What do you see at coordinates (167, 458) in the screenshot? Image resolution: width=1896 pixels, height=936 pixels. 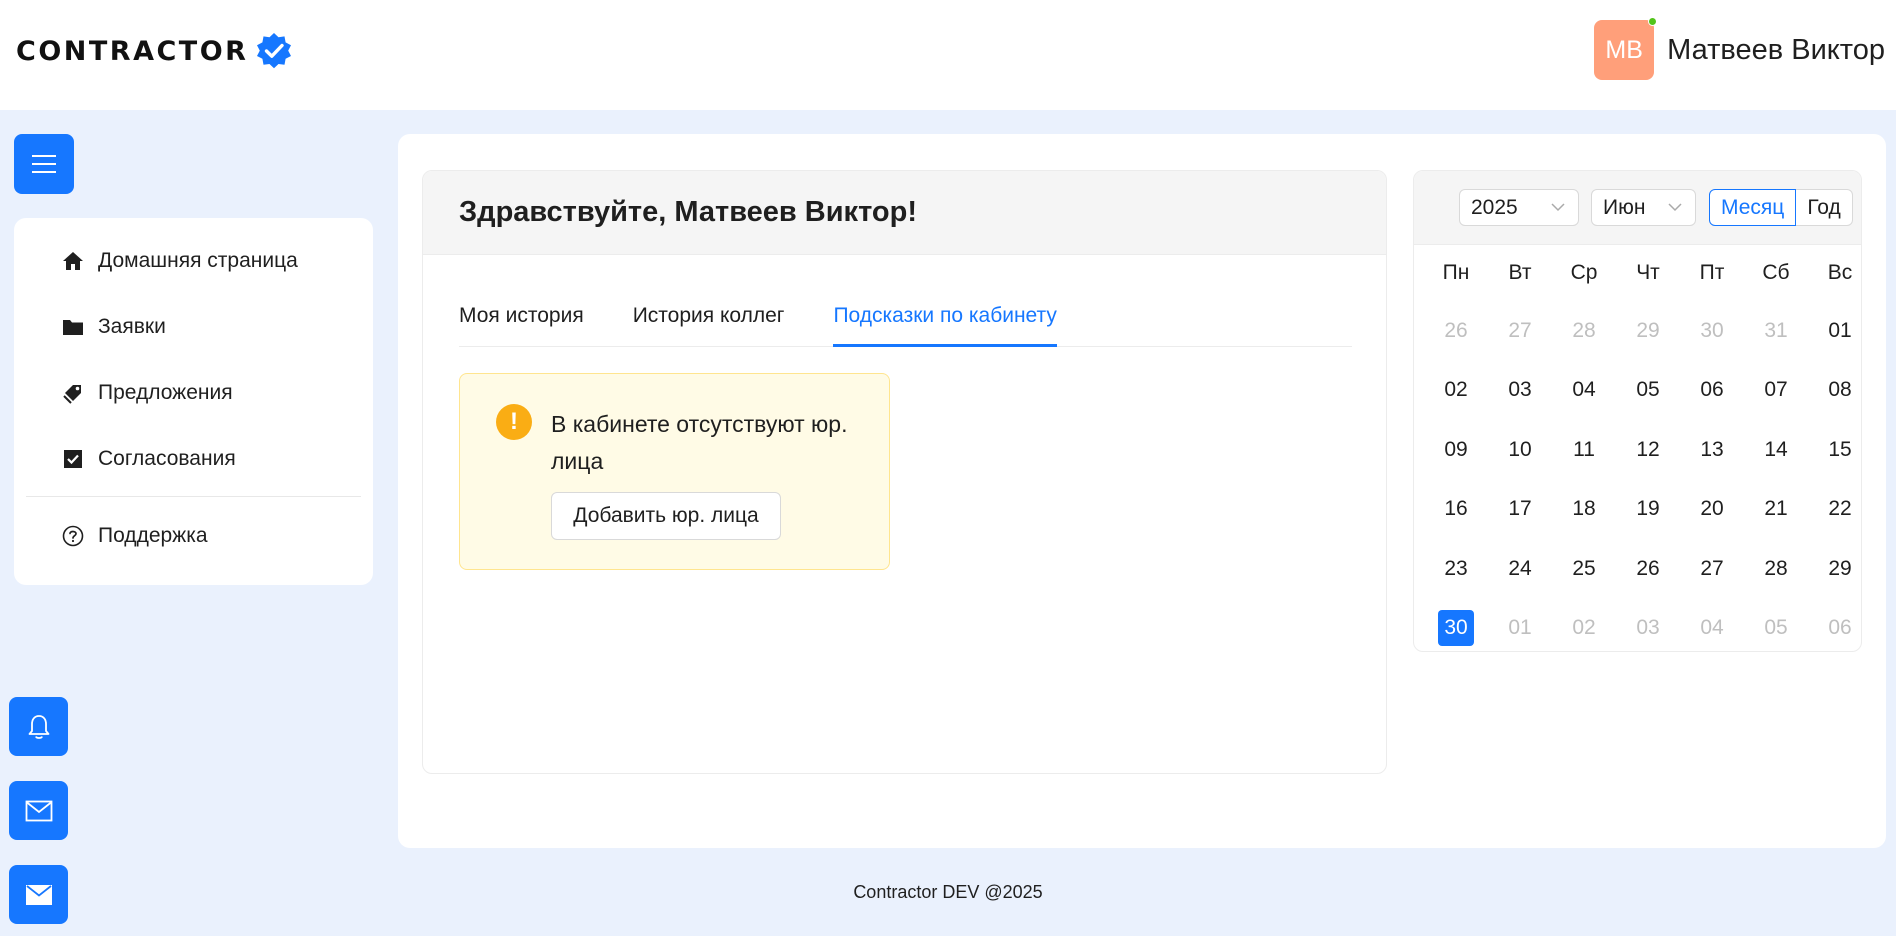 I see `sidebar-item-label: Согласования` at bounding box center [167, 458].